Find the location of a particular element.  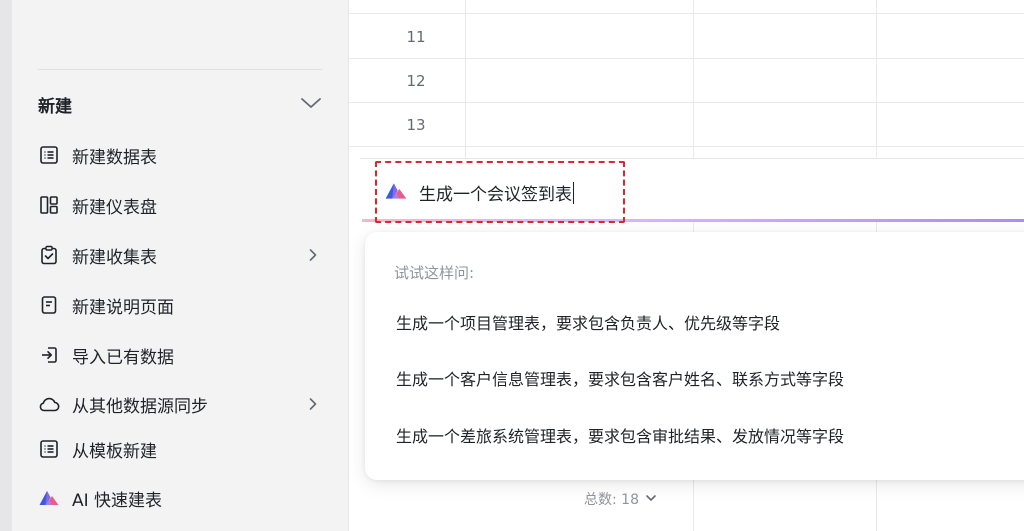

clipboard-check-icon is located at coordinates (49, 255).